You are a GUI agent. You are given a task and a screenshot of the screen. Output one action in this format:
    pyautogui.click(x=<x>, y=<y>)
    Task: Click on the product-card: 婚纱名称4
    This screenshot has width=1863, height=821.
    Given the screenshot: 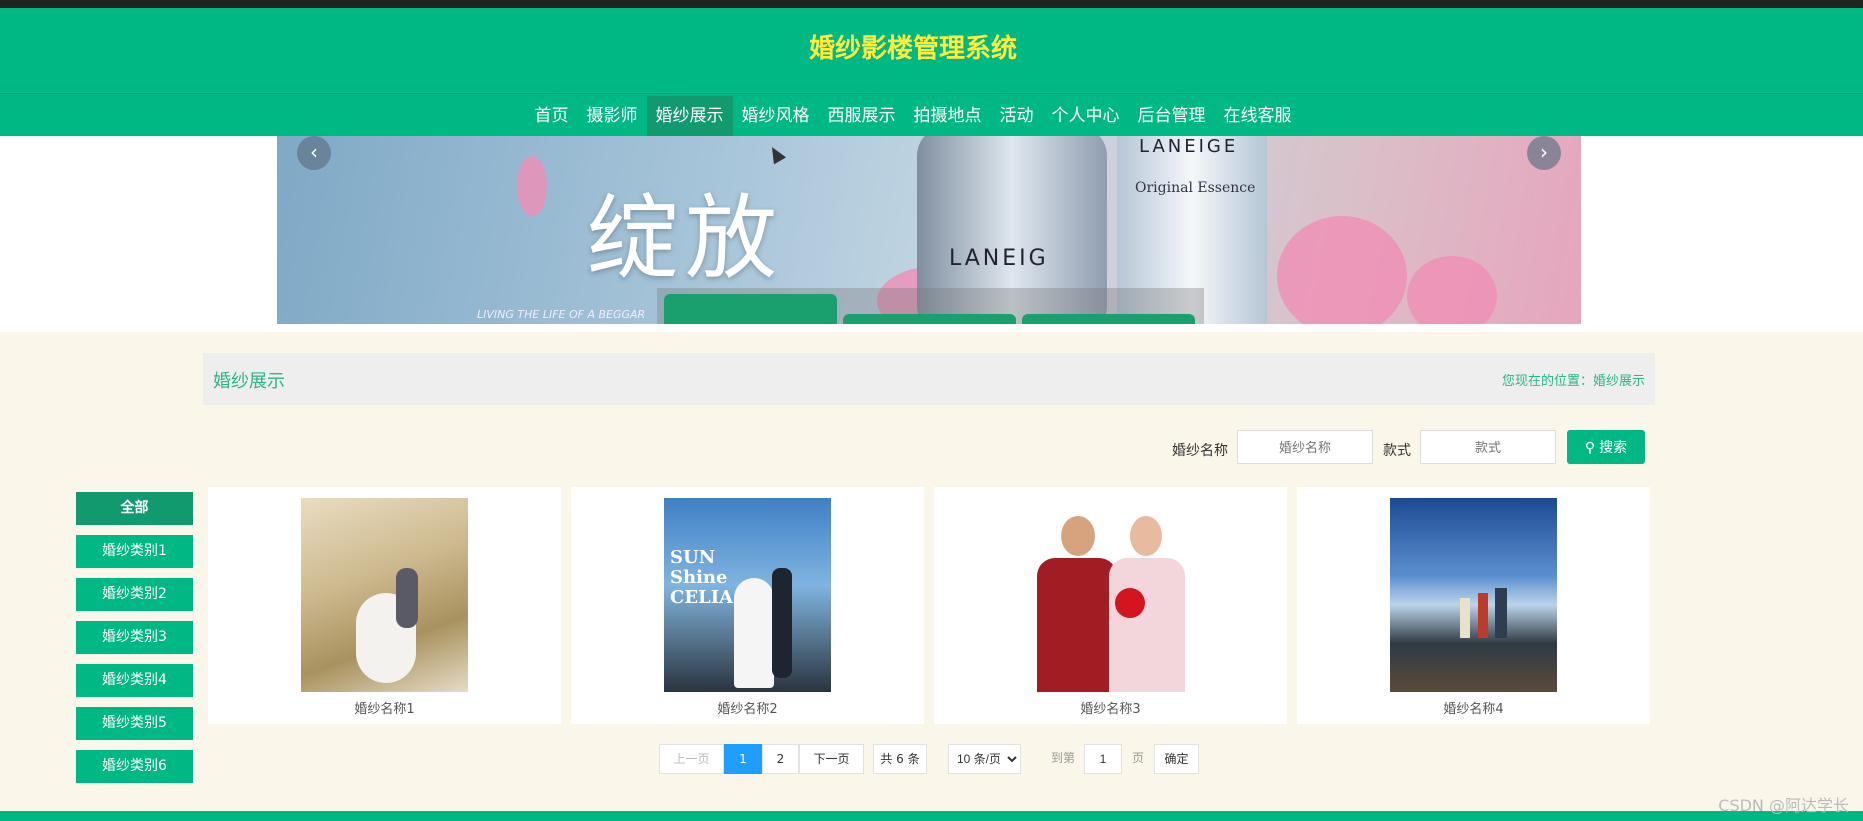 What is the action you would take?
    pyautogui.click(x=1473, y=605)
    